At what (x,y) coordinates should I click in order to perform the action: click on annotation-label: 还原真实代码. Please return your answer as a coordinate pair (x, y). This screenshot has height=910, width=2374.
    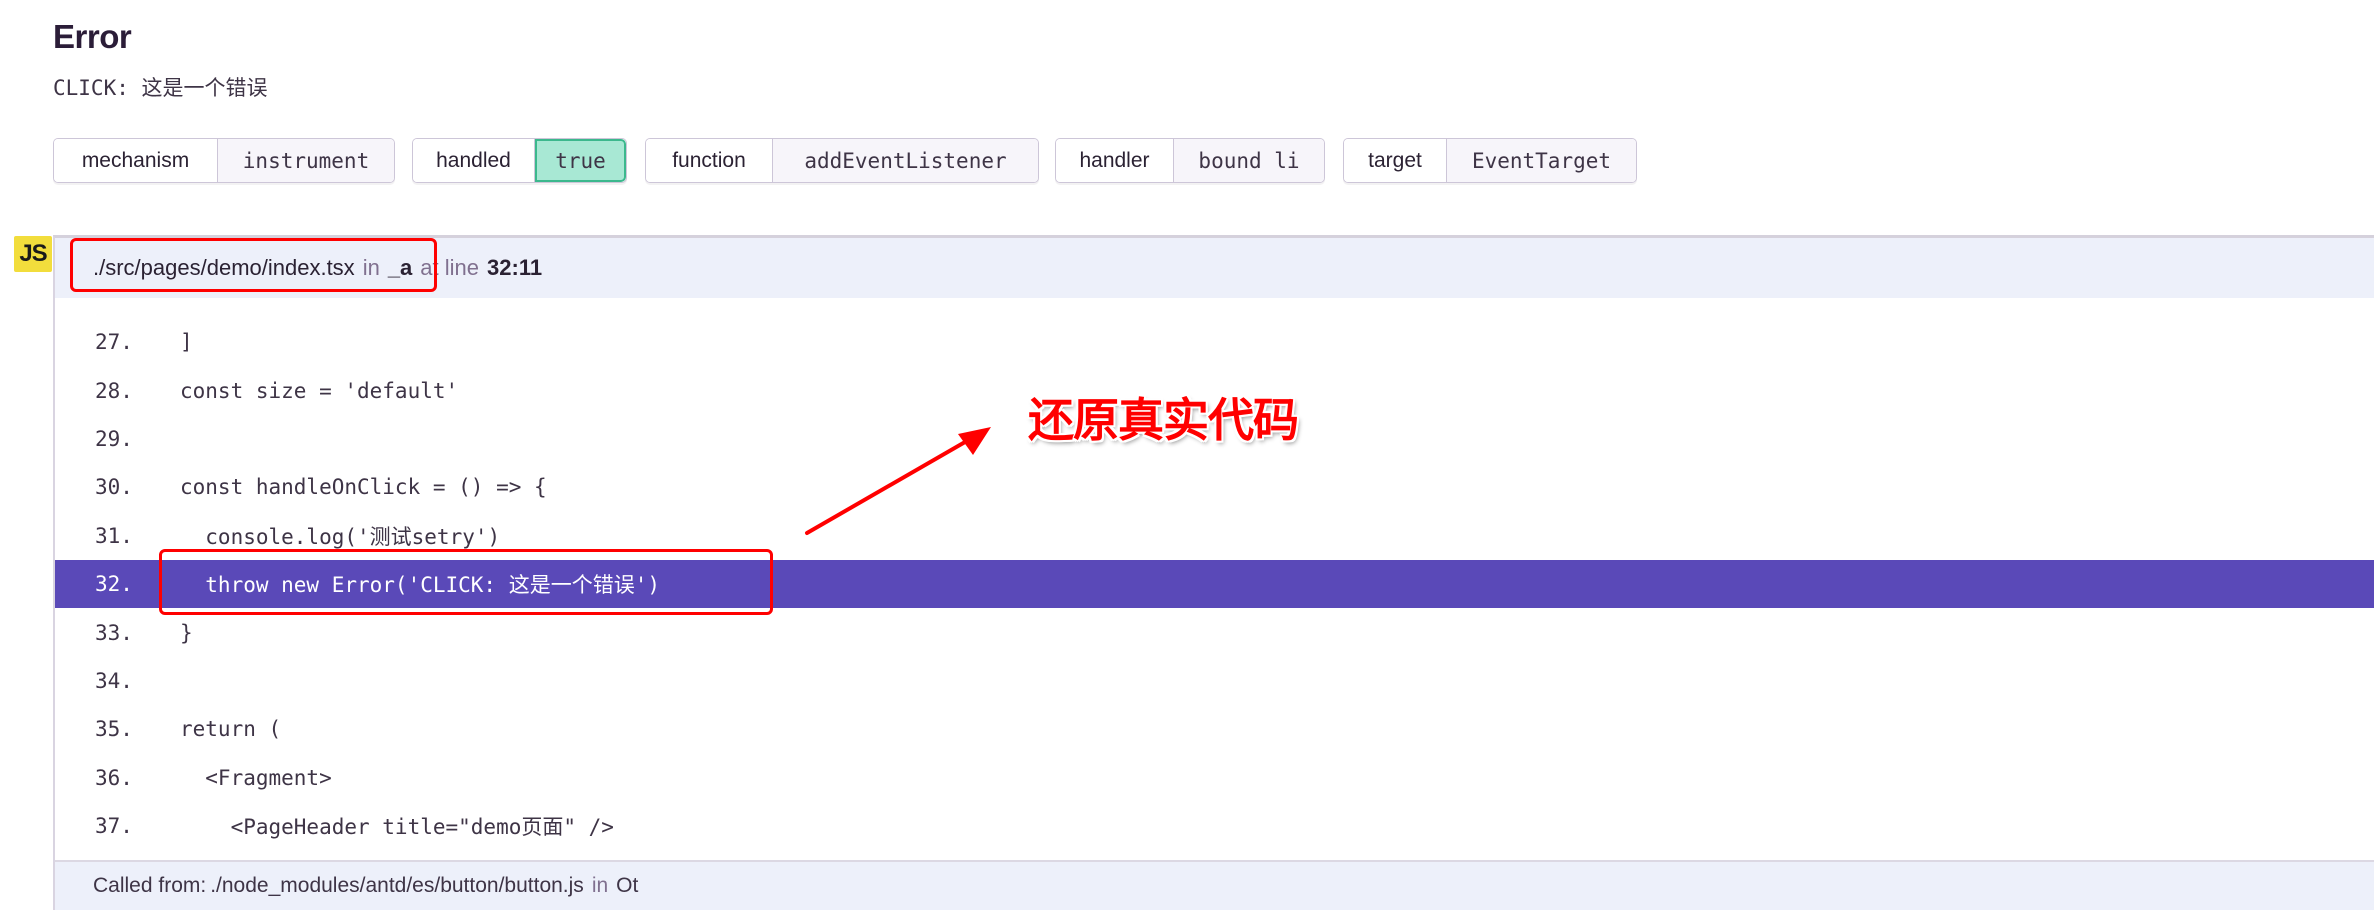
    Looking at the image, I should click on (1163, 420).